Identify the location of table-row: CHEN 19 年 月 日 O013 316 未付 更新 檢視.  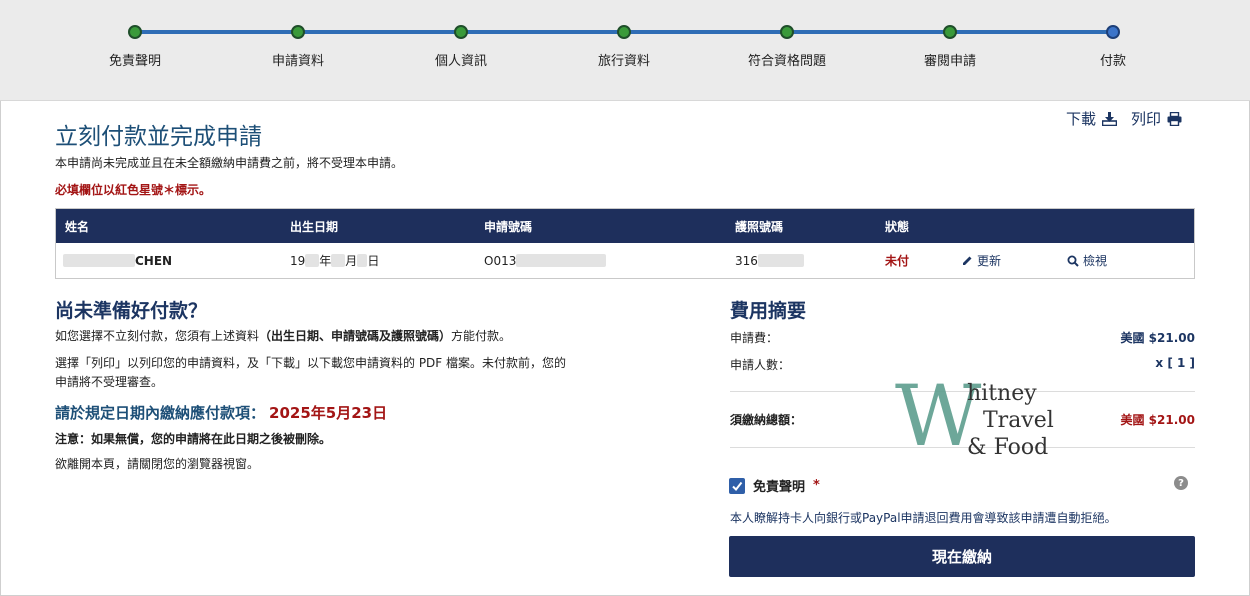
(625, 260).